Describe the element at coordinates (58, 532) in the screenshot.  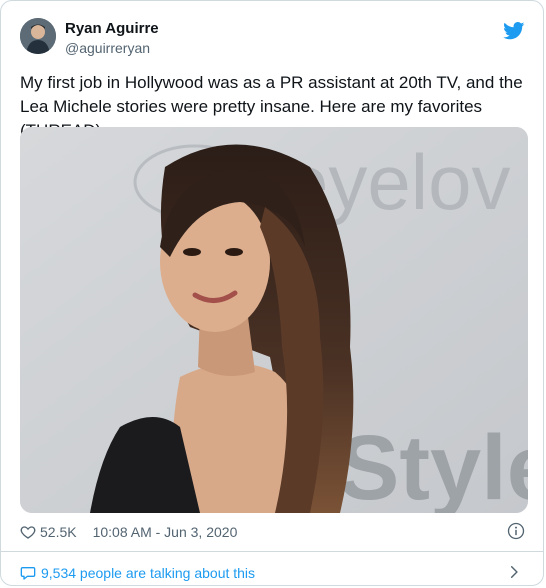
I see `like-count: 52.5K` at that location.